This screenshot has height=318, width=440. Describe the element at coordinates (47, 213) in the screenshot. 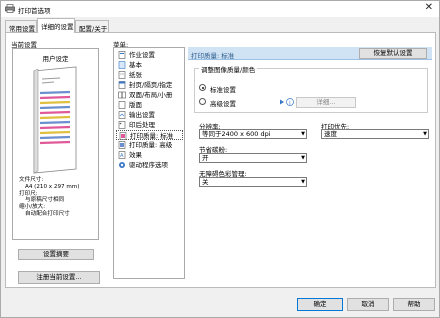

I see `scale-value: 自动配合打印尺寸` at that location.